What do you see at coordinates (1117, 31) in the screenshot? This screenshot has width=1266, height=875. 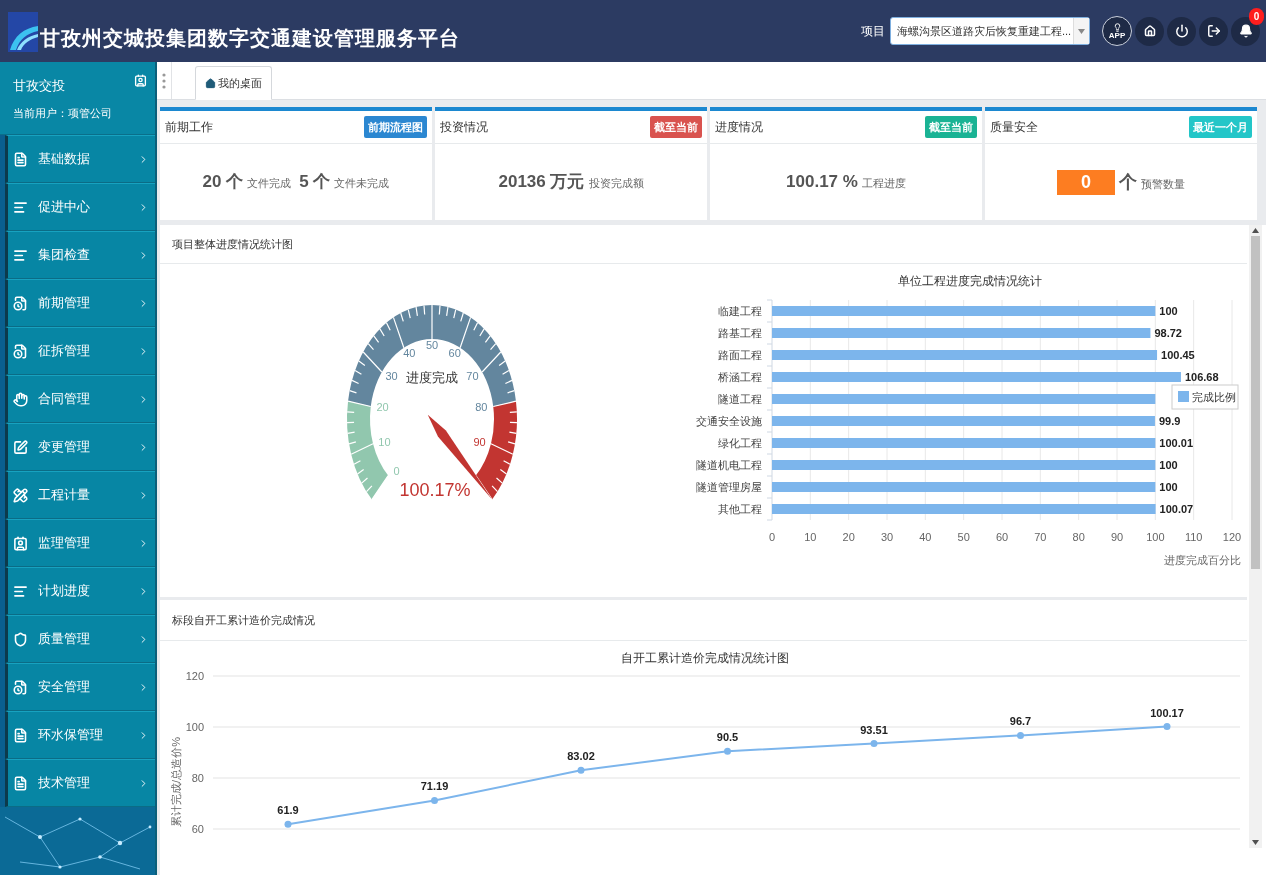 I see `app-button: APP` at bounding box center [1117, 31].